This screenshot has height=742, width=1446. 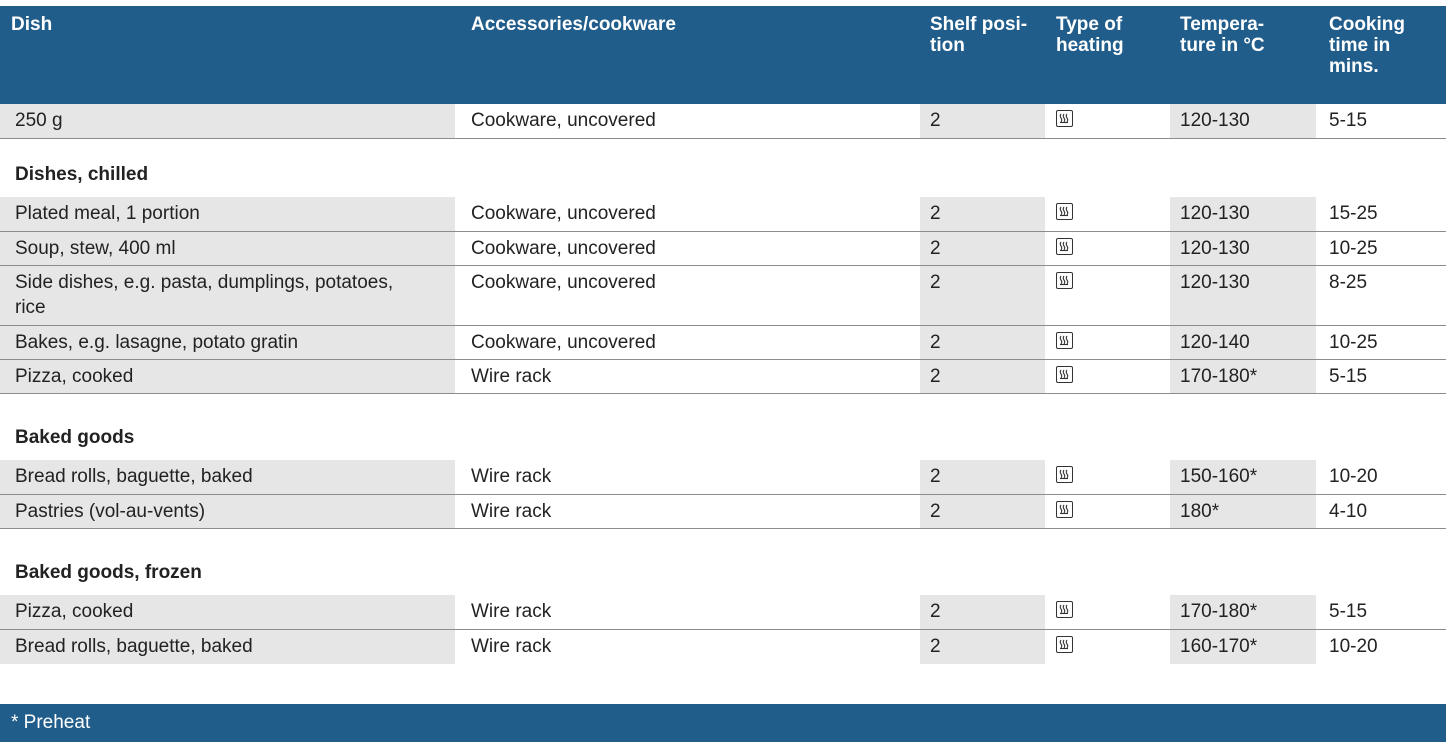 I want to click on cell-time: 4-10, so click(x=1348, y=511).